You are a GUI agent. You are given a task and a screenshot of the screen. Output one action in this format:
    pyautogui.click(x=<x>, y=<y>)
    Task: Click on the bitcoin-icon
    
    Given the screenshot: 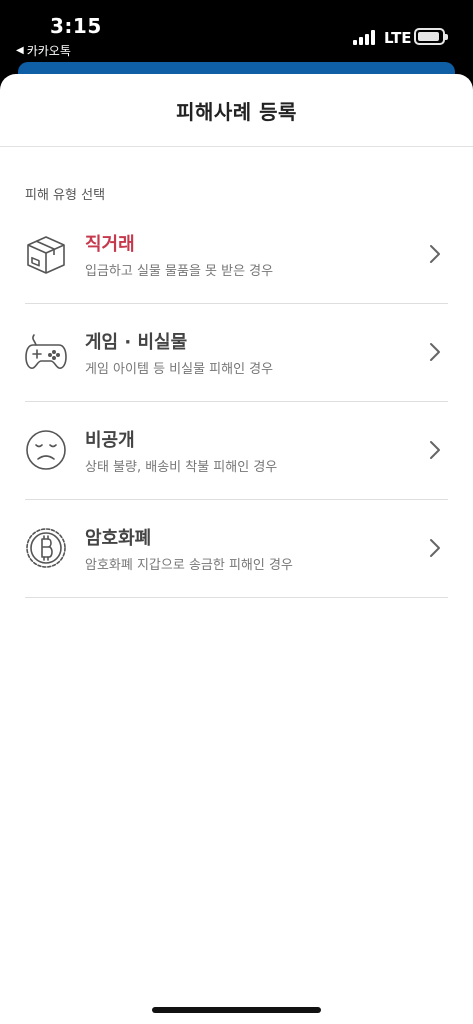 What is the action you would take?
    pyautogui.click(x=46, y=548)
    